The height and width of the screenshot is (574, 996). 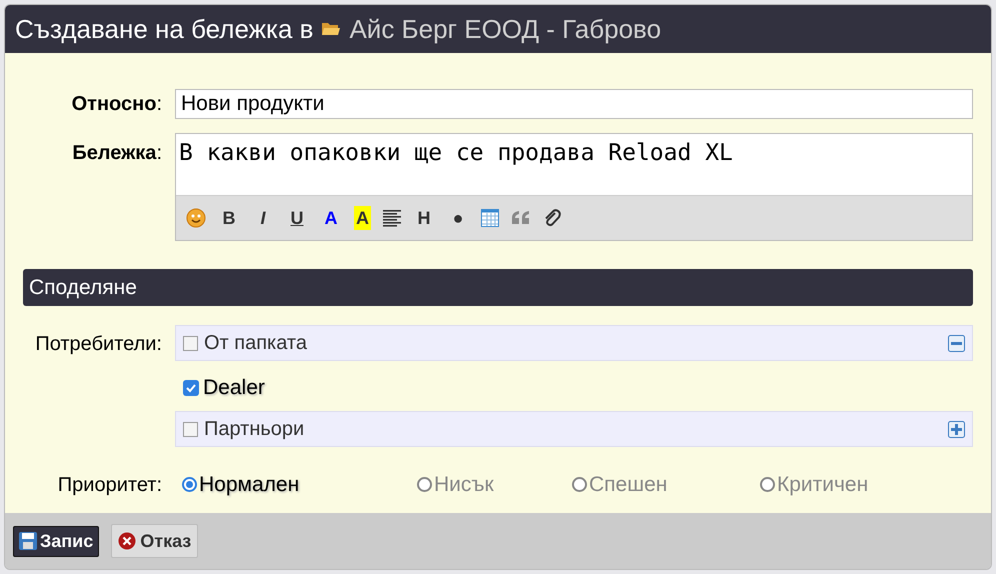 I want to click on user-label: Dealer, so click(x=234, y=388).